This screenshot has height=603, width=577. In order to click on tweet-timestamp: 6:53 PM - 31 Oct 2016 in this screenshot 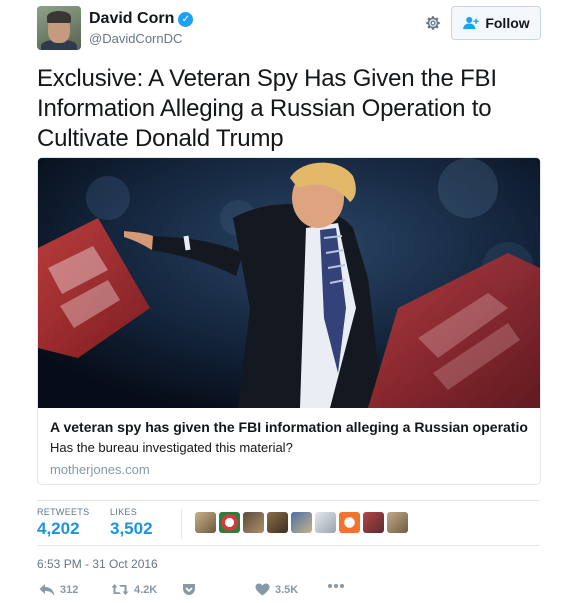, I will do `click(97, 564)`.